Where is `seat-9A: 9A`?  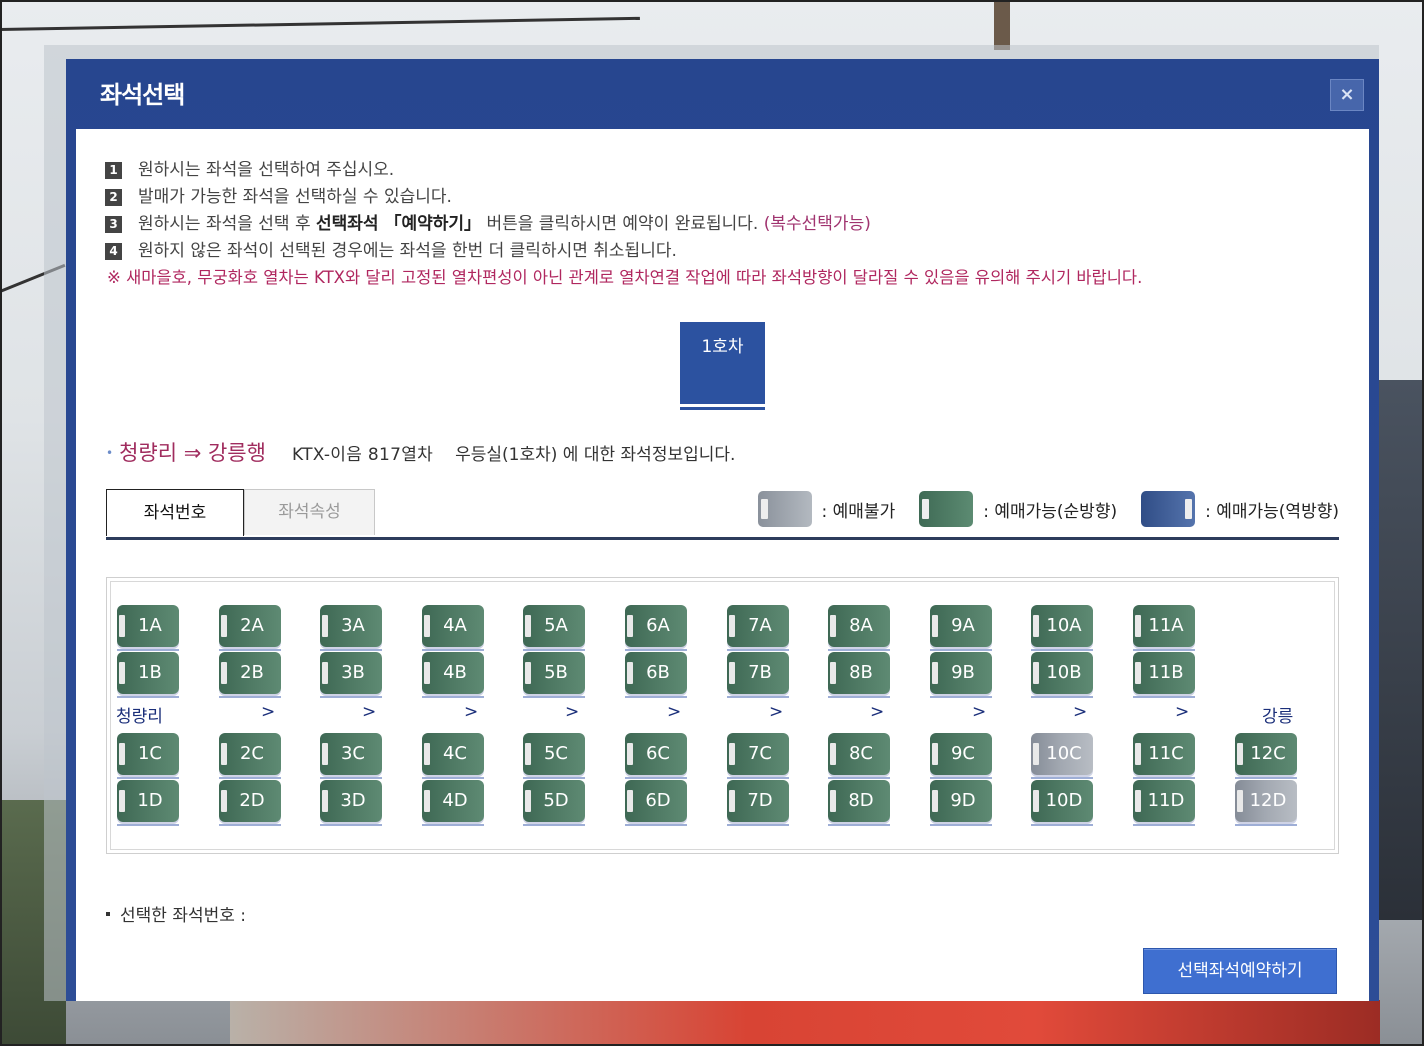 seat-9A: 9A is located at coordinates (961, 628).